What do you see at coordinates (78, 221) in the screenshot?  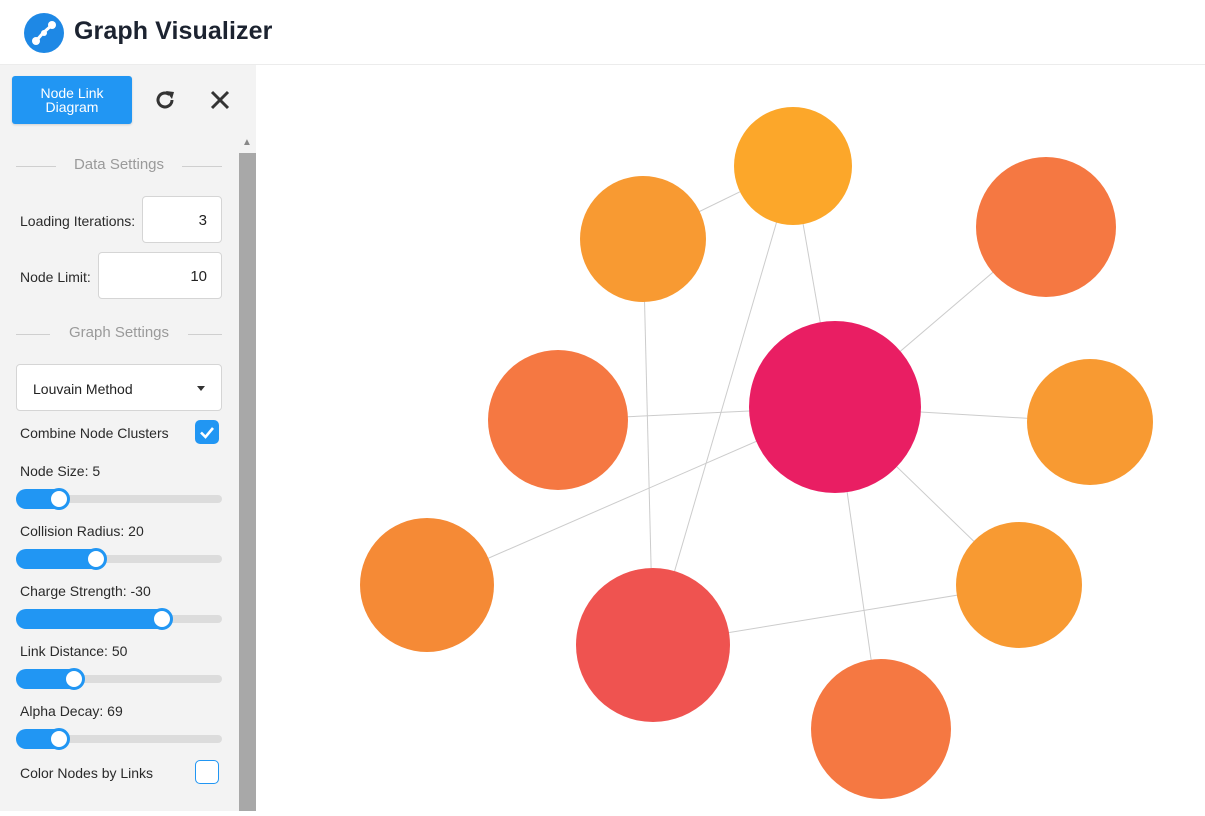 I see `loading-iterations-label: Loading Iterations:` at bounding box center [78, 221].